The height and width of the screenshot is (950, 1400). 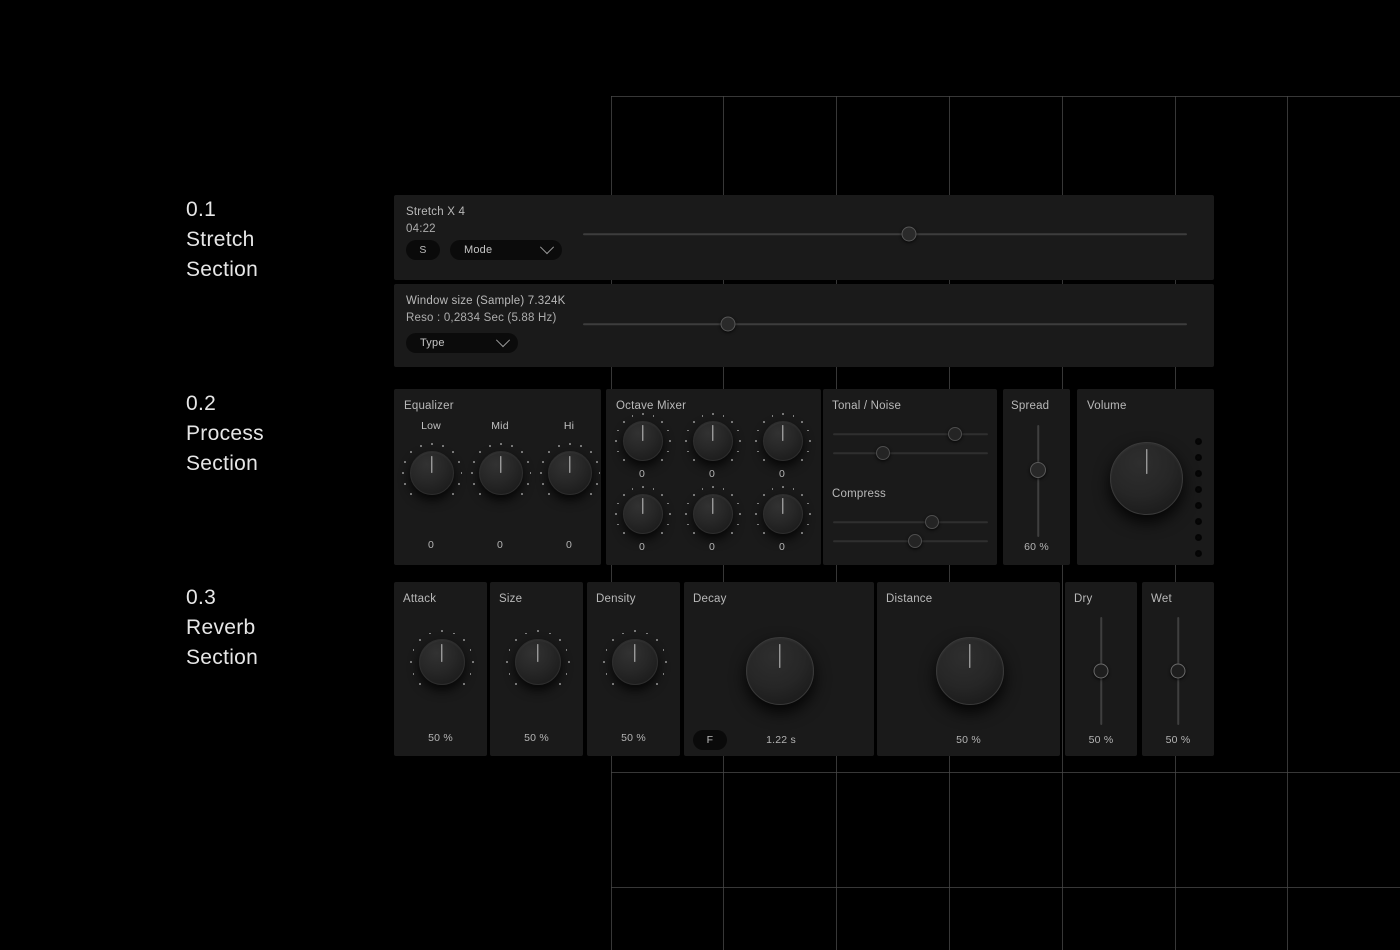 What do you see at coordinates (432, 468) in the screenshot?
I see `eq-knob-low` at bounding box center [432, 468].